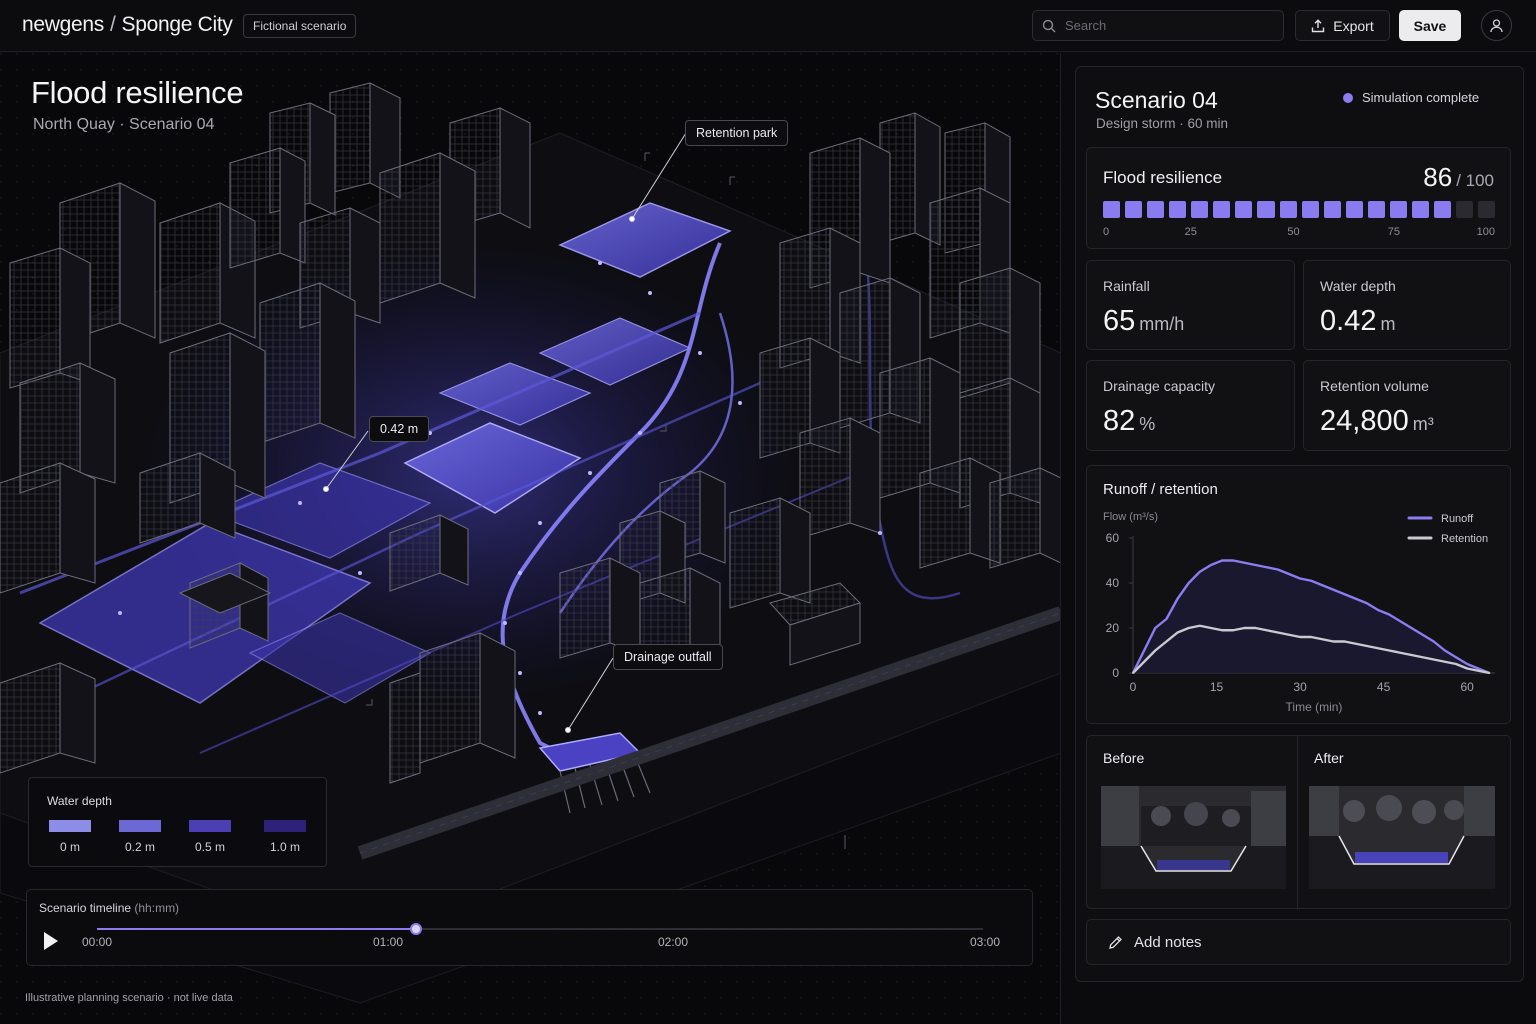 The width and height of the screenshot is (1536, 1024). What do you see at coordinates (1388, 324) in the screenshot?
I see `metric-unit: m` at bounding box center [1388, 324].